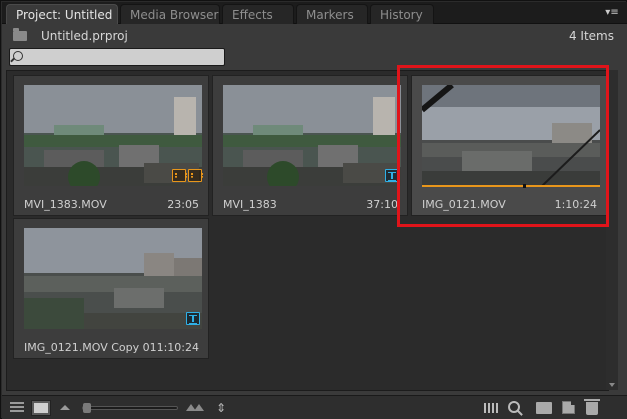  I want to click on bottom-toolbar: ⇕, so click(314, 407).